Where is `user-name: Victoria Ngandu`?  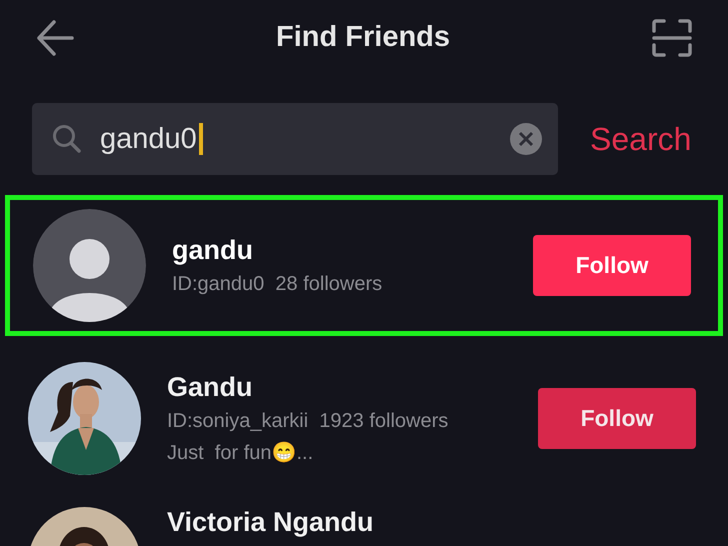 user-name: Victoria Ngandu is located at coordinates (271, 522).